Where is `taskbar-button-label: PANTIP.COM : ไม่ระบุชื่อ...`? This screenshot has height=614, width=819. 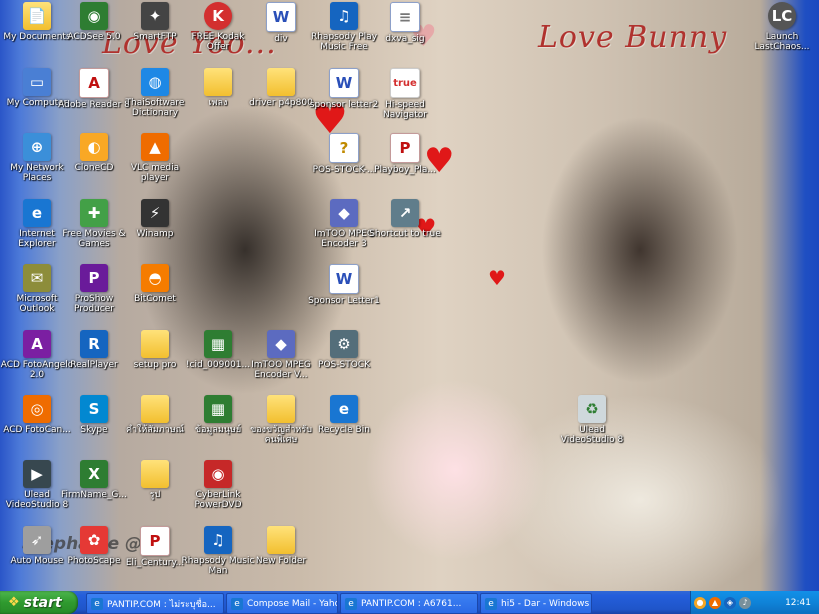
taskbar-button-label: PANTIP.COM : ไม่ระบุชื่อ... is located at coordinates (161, 604).